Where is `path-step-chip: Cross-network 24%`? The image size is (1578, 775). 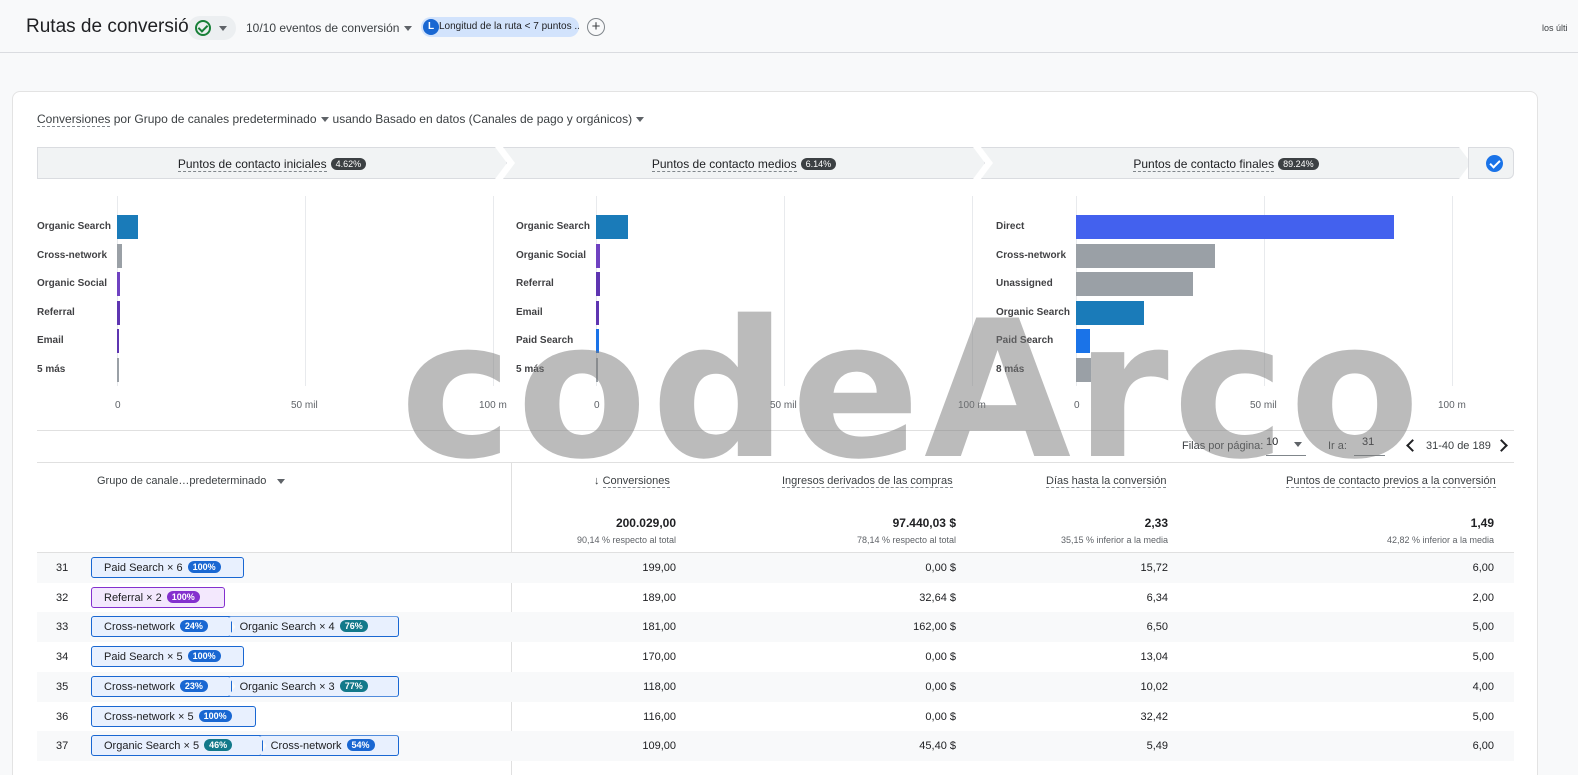
path-step-chip: Cross-network 24% is located at coordinates (161, 627).